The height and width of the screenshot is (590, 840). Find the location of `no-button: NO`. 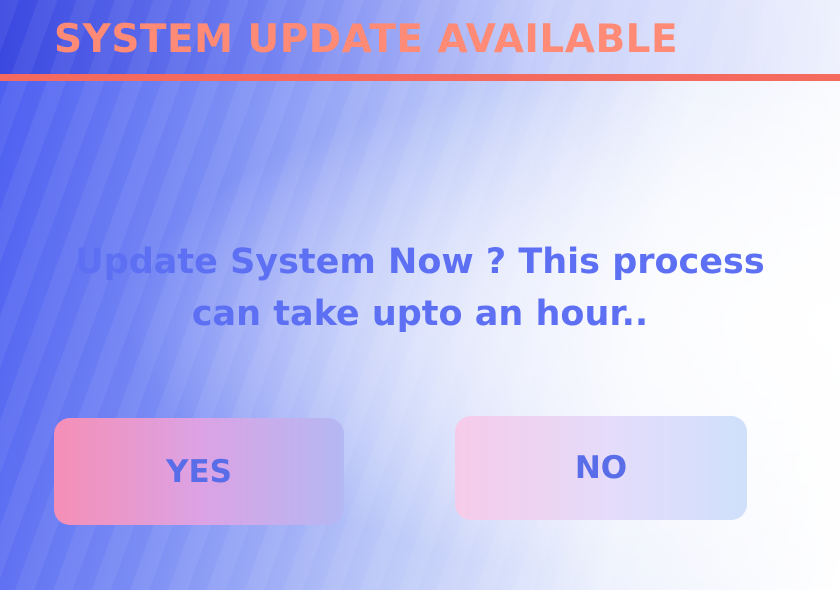

no-button: NO is located at coordinates (601, 468).